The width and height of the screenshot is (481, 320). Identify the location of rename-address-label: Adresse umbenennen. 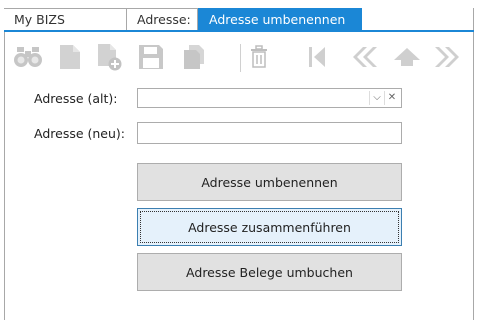
(269, 182).